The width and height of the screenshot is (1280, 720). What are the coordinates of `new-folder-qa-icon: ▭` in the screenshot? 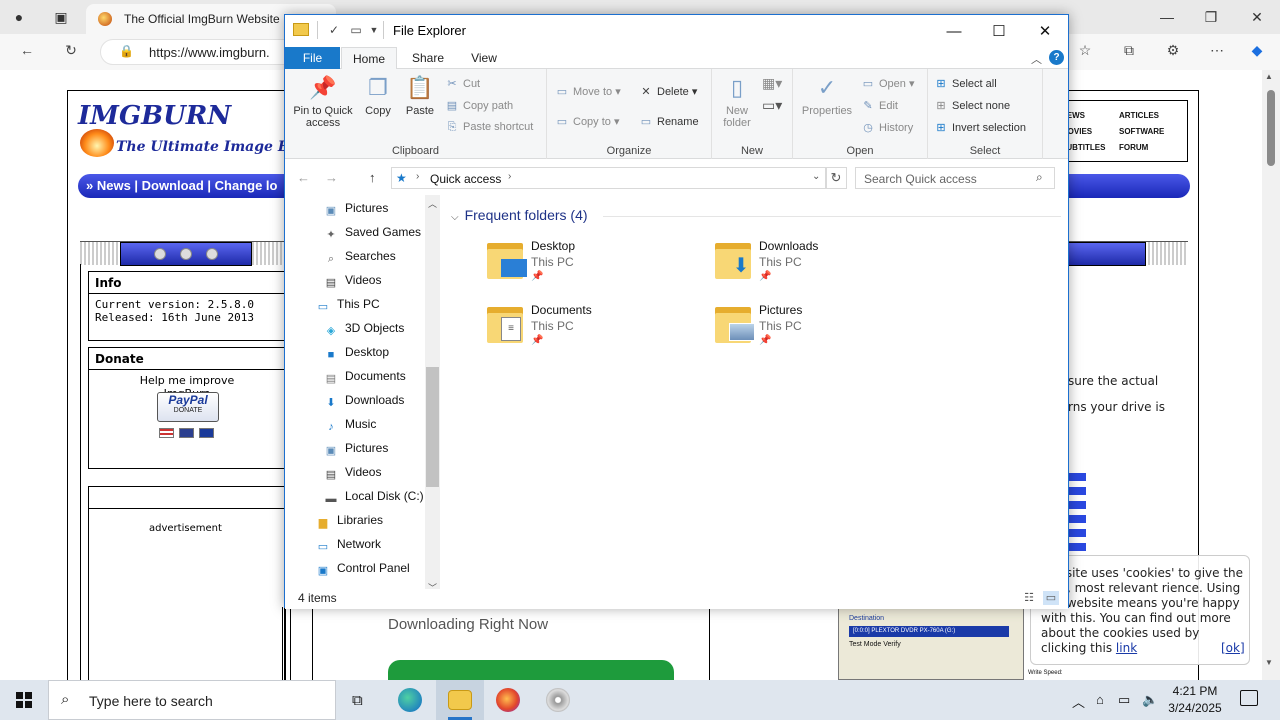 It's located at (356, 31).